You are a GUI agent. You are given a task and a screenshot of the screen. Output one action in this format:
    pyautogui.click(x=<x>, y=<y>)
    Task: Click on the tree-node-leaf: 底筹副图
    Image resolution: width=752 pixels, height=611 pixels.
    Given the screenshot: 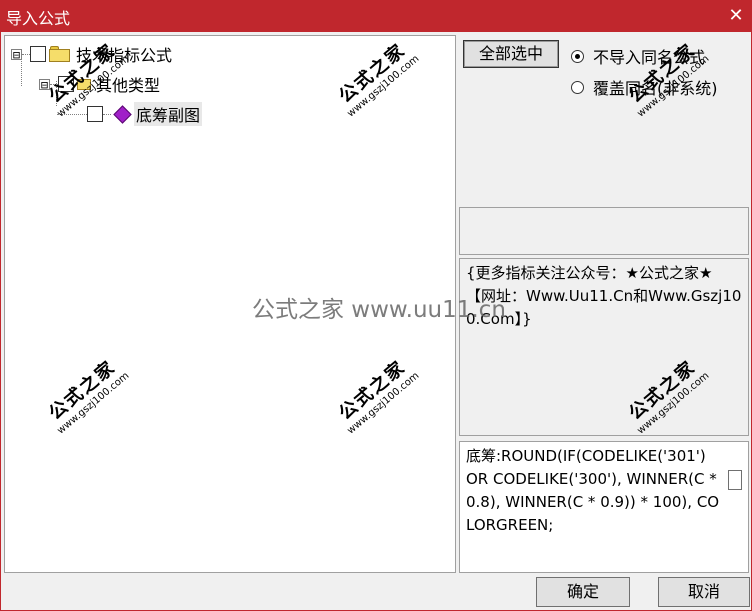 What is the action you would take?
    pyautogui.click(x=130, y=114)
    